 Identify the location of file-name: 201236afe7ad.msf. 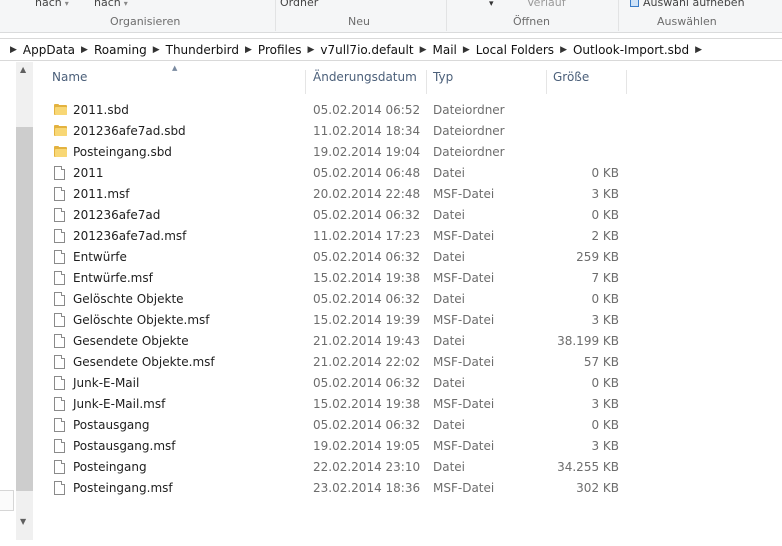
(130, 236).